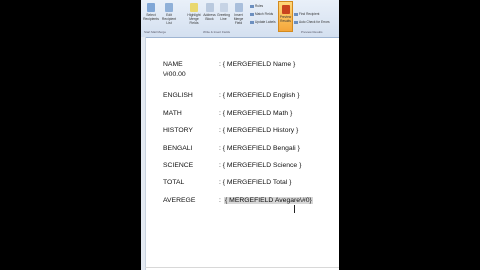 The image size is (480, 270). I want to click on insert-merge-field-label: Insert Merge Field, so click(238, 19).